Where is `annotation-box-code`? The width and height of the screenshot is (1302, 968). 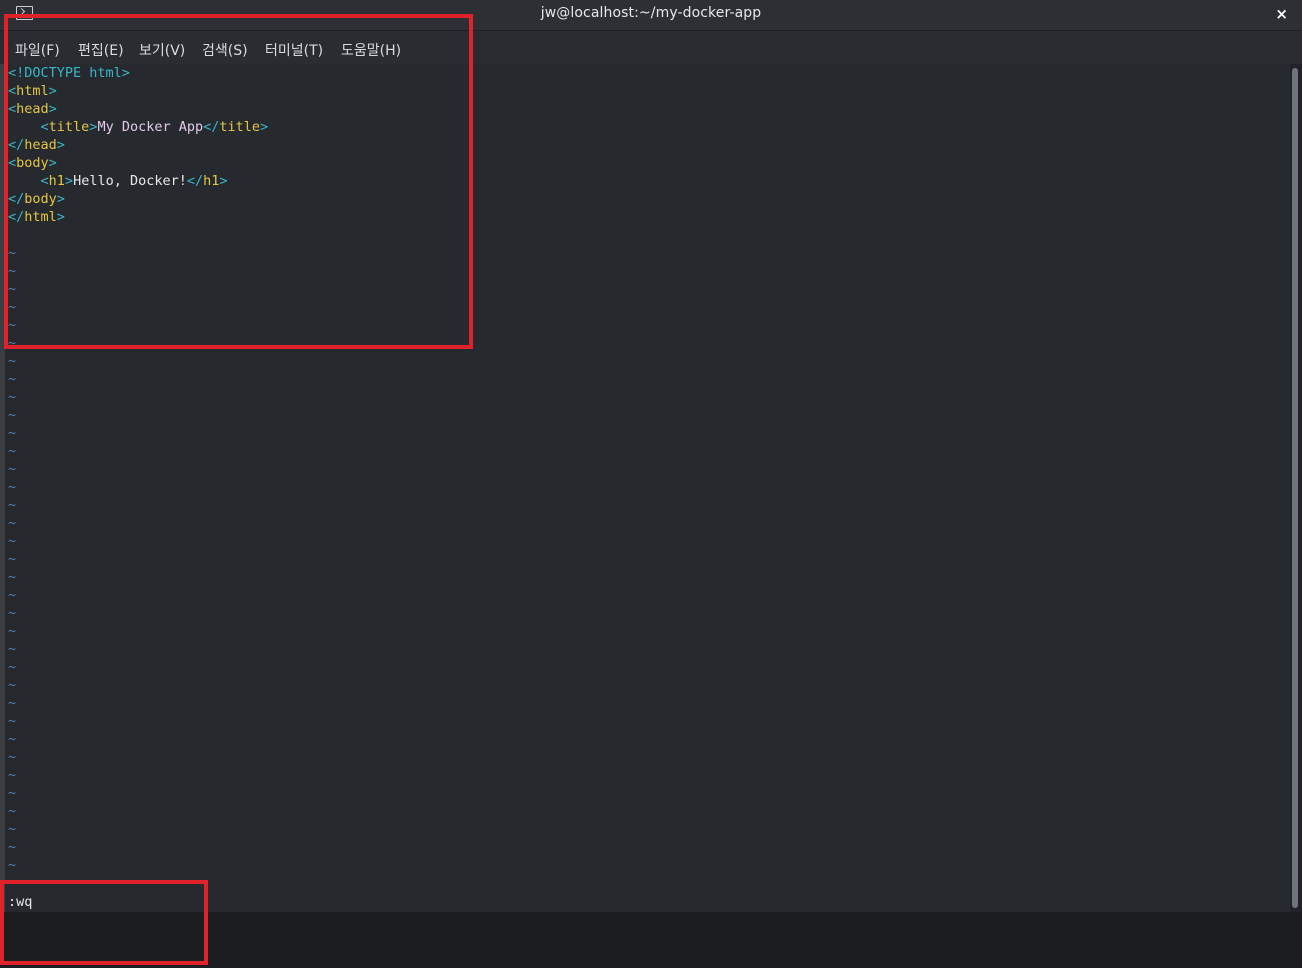
annotation-box-code is located at coordinates (238, 181).